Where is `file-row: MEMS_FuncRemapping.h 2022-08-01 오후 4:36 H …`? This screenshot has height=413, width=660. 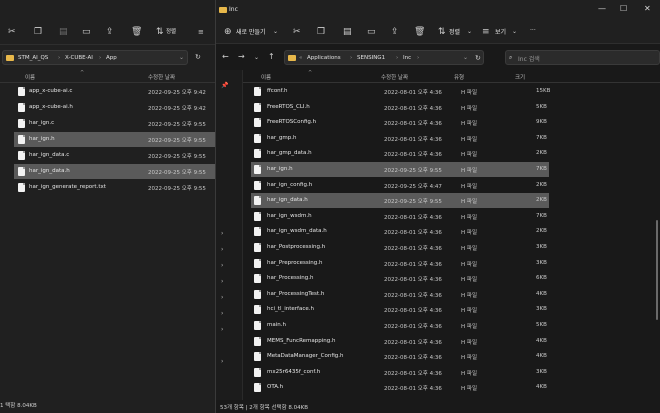 file-row: MEMS_FuncRemapping.h 2022-08-01 오후 4:36 H … is located at coordinates (400, 341).